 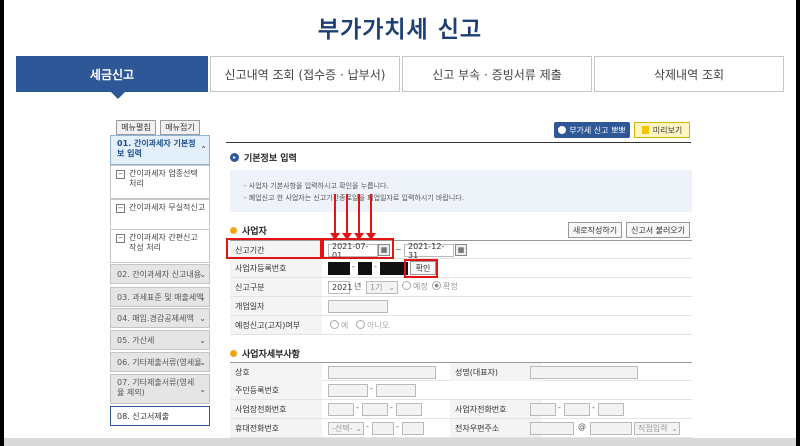 I want to click on resident-label: 주민등록번호, so click(x=276, y=390).